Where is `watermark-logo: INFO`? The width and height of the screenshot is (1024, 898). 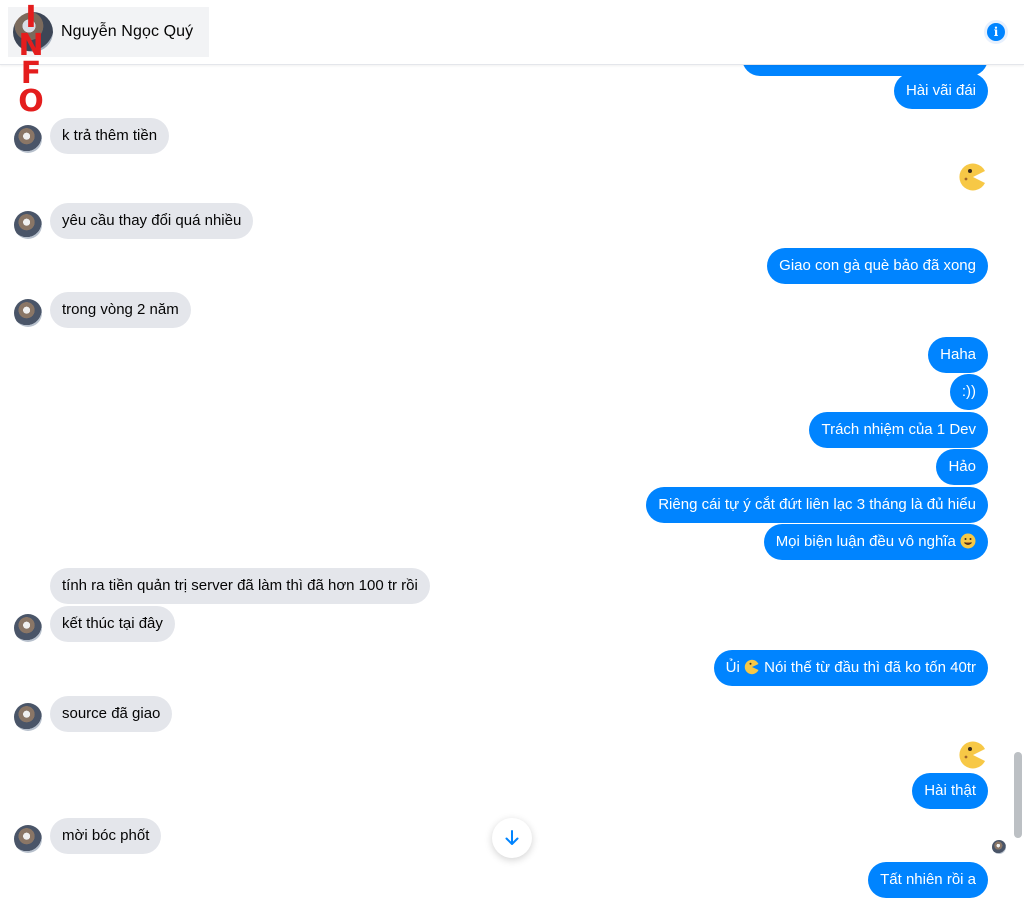
watermark-logo: INFO is located at coordinates (31, 59).